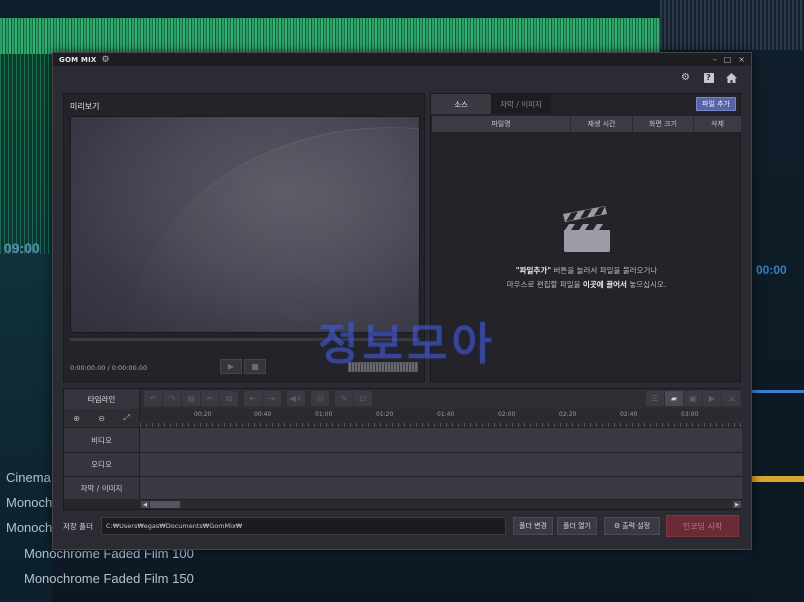 The width and height of the screenshot is (804, 602). What do you see at coordinates (105, 60) in the screenshot?
I see `settings-gear-icon: ⚙` at bounding box center [105, 60].